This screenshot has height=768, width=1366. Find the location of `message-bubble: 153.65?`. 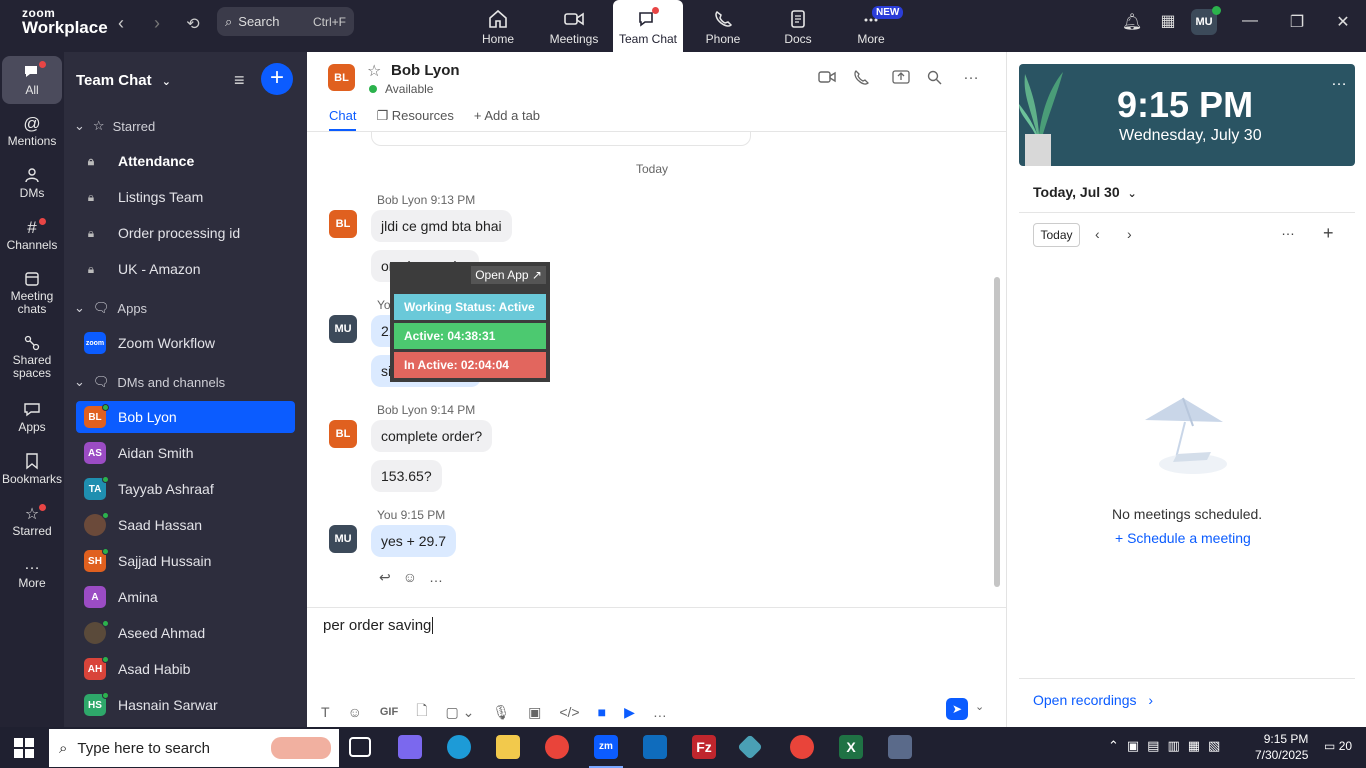

message-bubble: 153.65? is located at coordinates (406, 476).